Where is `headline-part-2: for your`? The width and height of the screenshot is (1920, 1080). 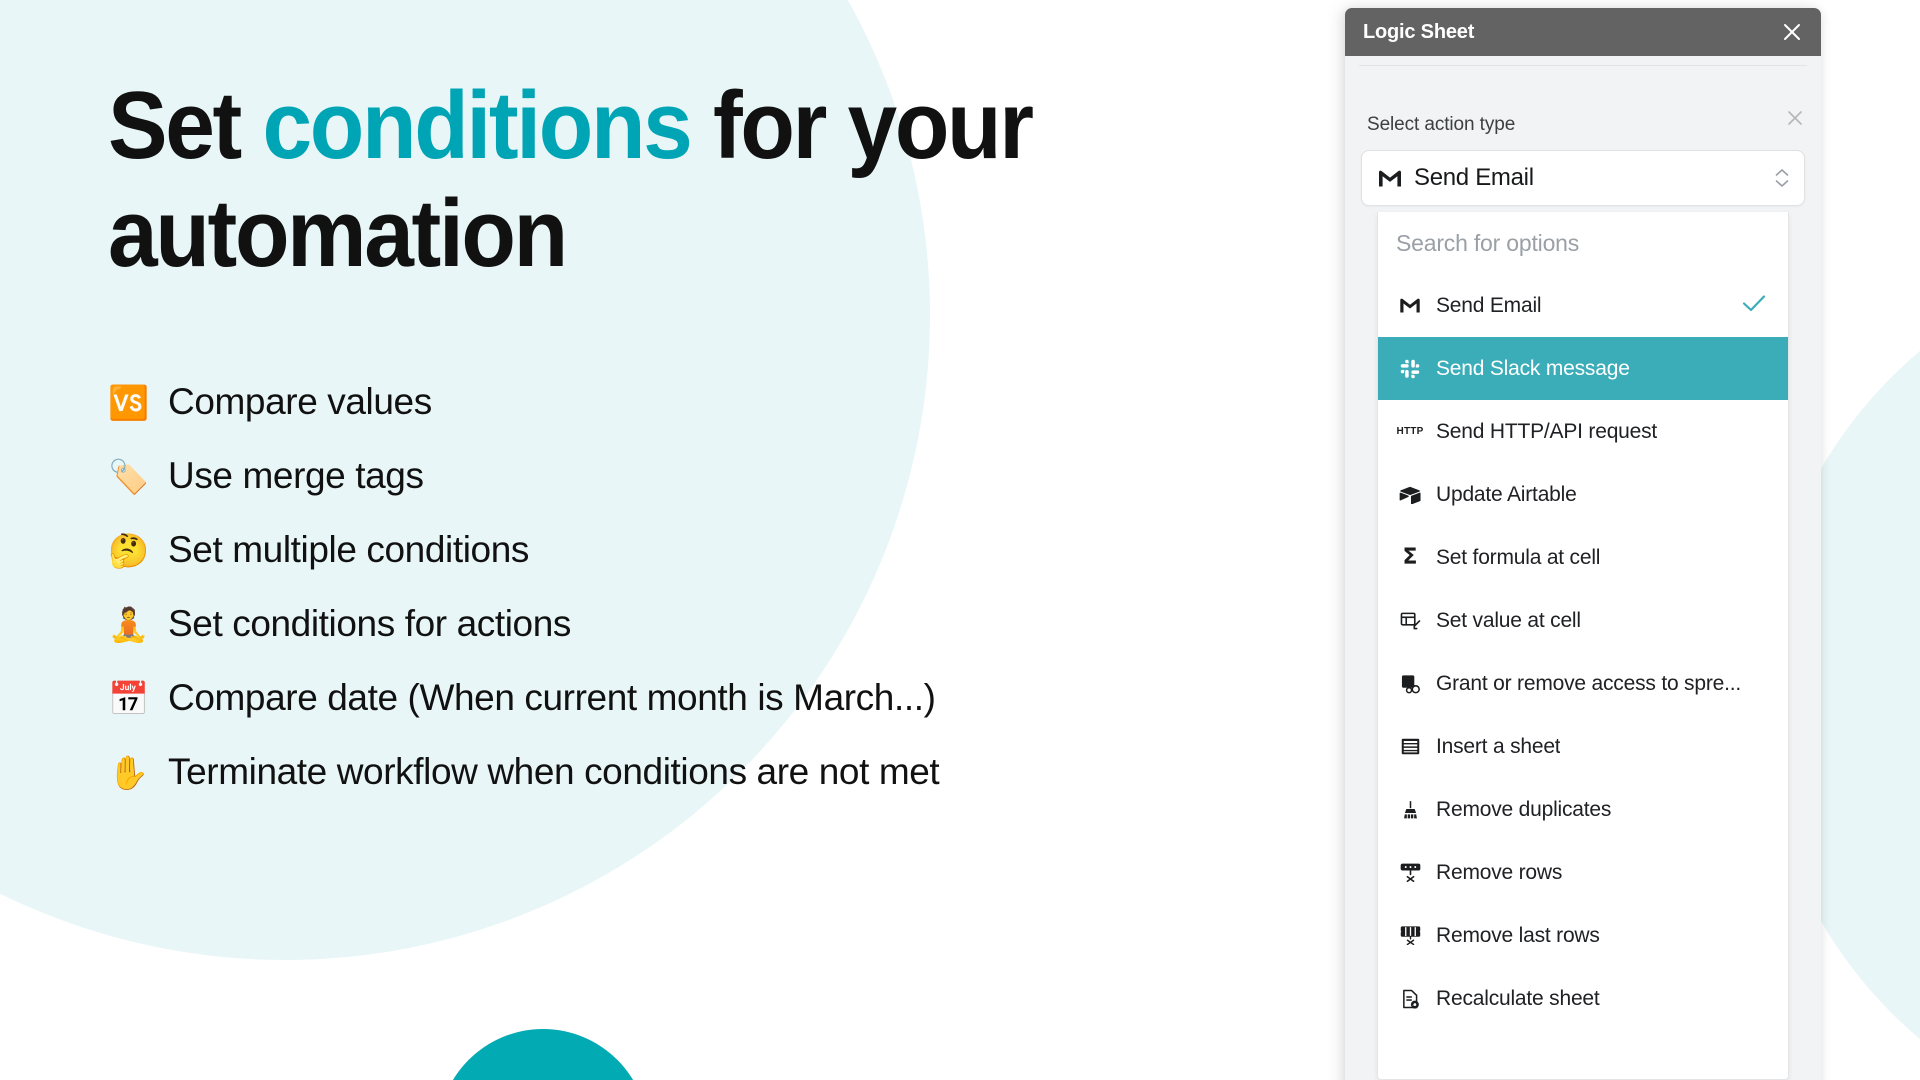 headline-part-2: for your is located at coordinates (862, 125).